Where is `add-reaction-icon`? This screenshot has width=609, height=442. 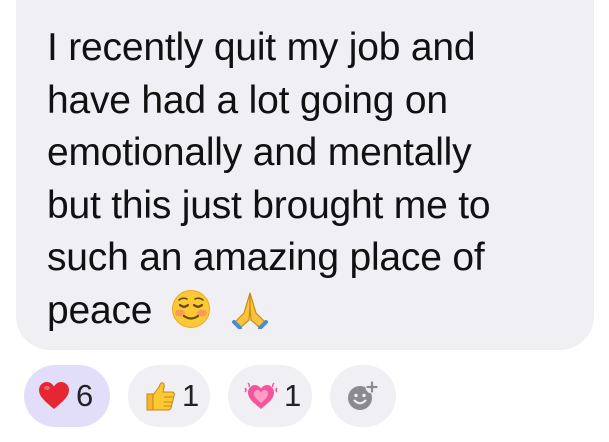
add-reaction-icon is located at coordinates (363, 396).